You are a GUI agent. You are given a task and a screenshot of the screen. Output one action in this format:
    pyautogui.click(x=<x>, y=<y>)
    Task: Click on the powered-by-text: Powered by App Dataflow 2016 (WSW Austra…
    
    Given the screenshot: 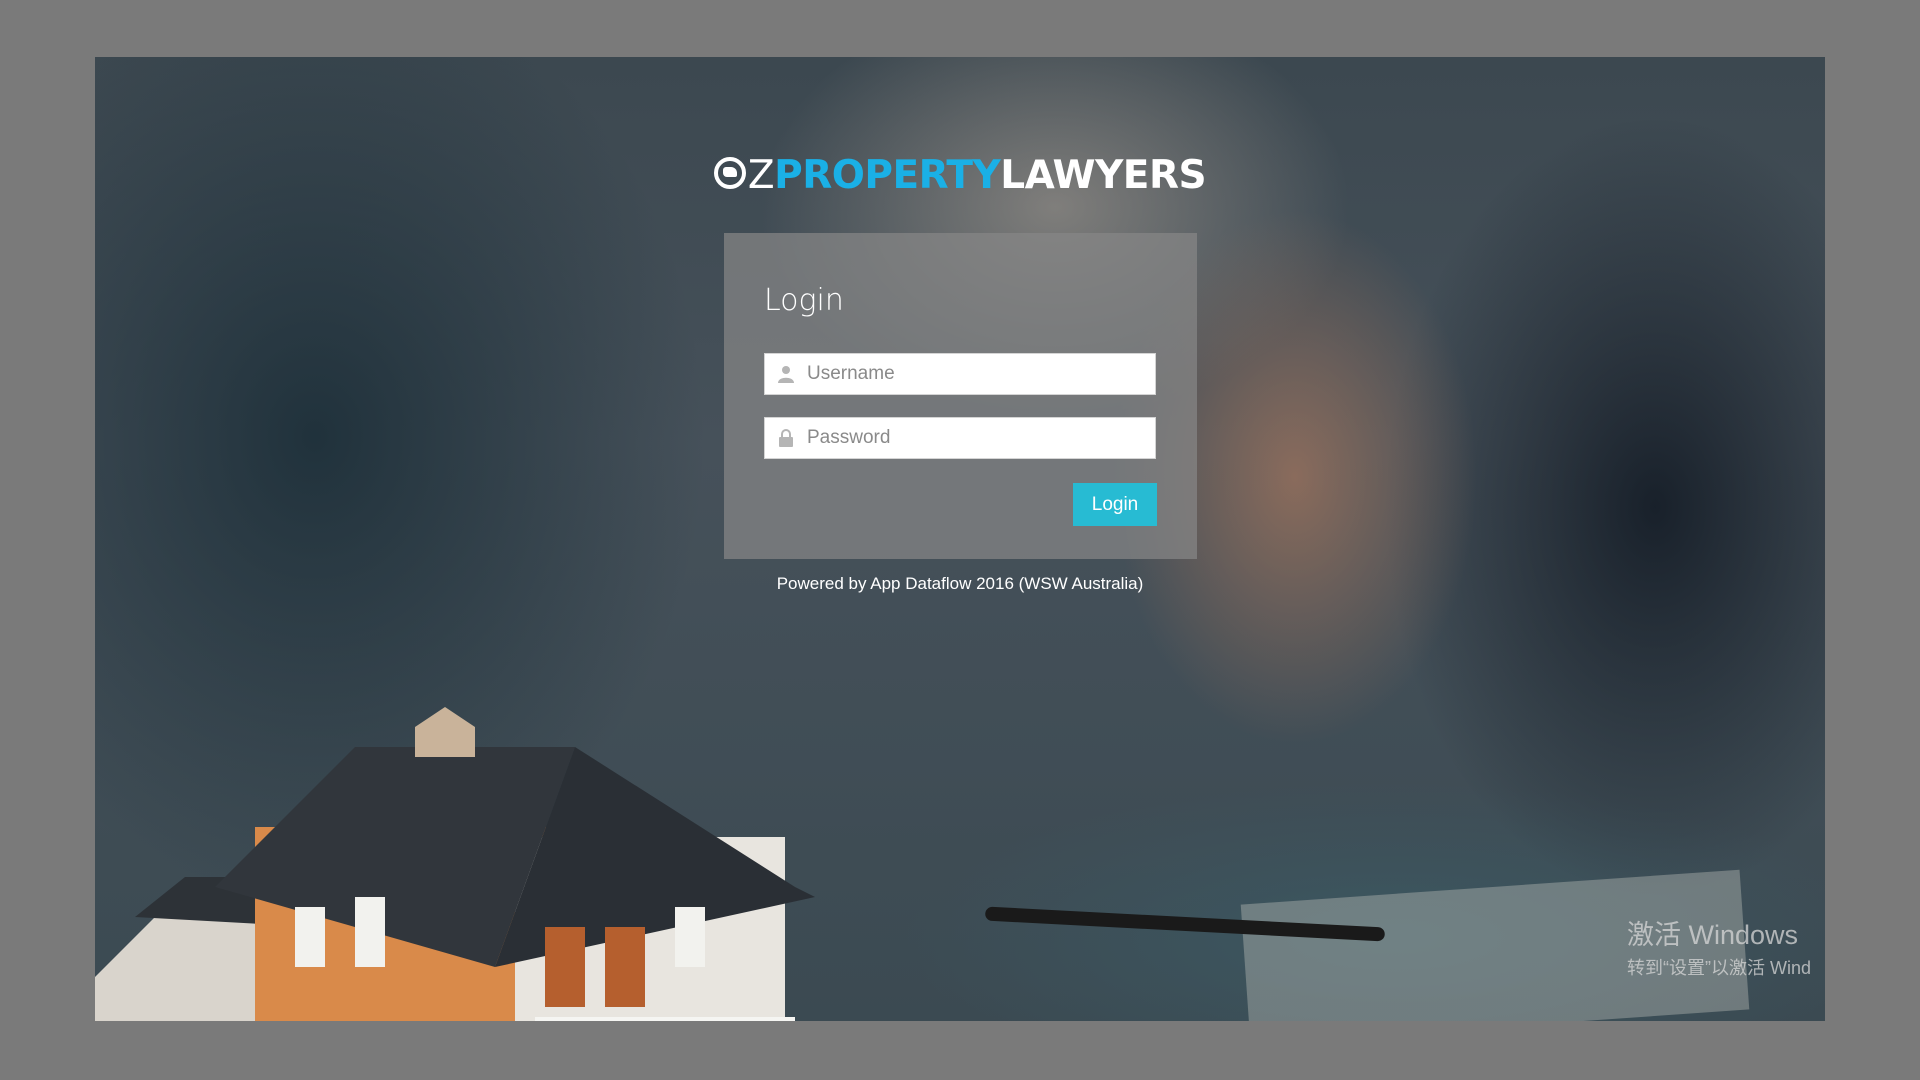 What is the action you would take?
    pyautogui.click(x=960, y=583)
    